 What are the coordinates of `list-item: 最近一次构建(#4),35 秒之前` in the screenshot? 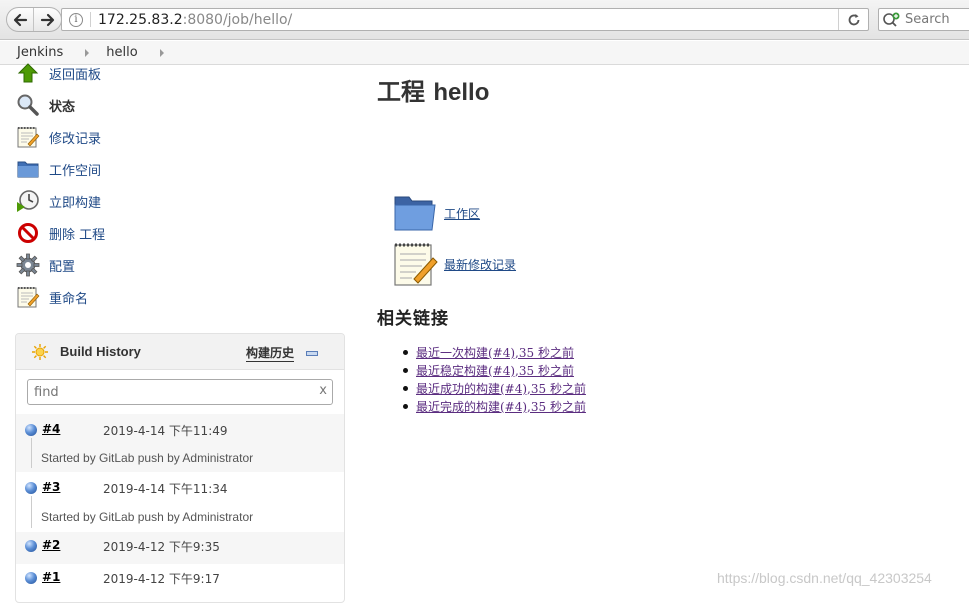 It's located at (494, 352).